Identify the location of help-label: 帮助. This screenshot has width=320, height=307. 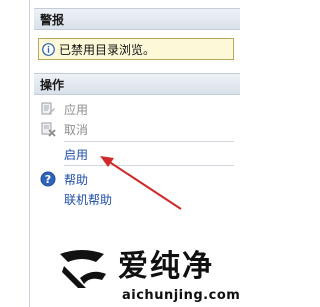
(76, 179).